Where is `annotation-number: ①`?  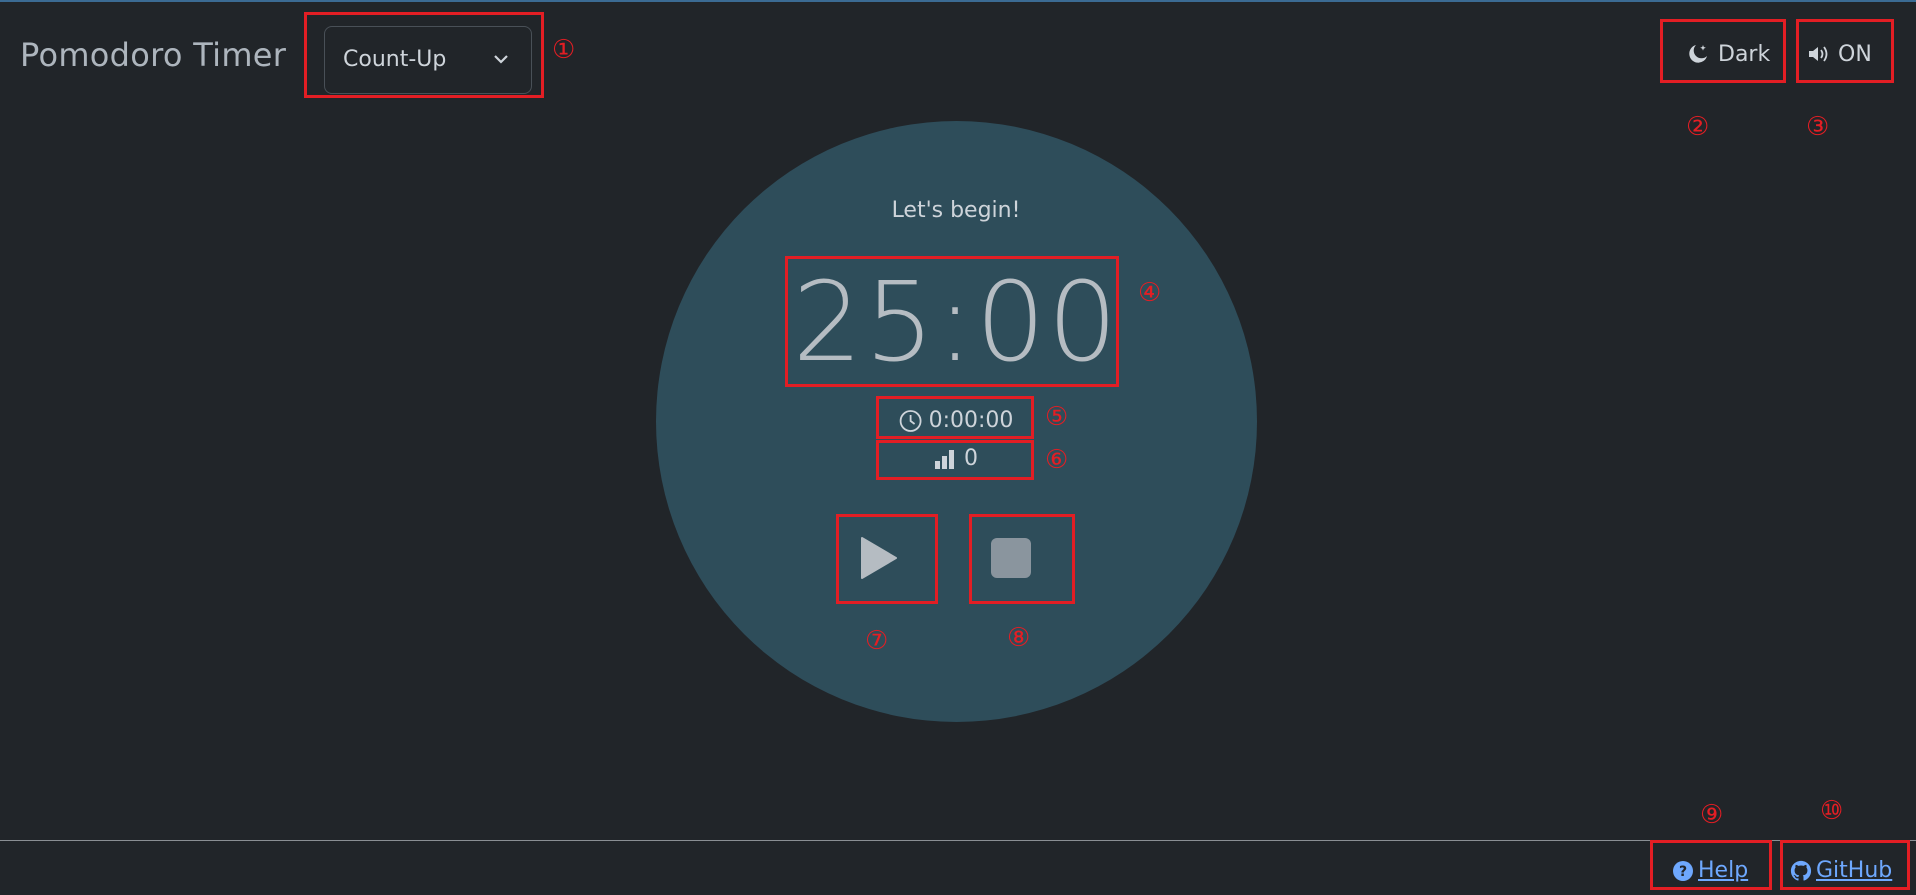 annotation-number: ① is located at coordinates (564, 50).